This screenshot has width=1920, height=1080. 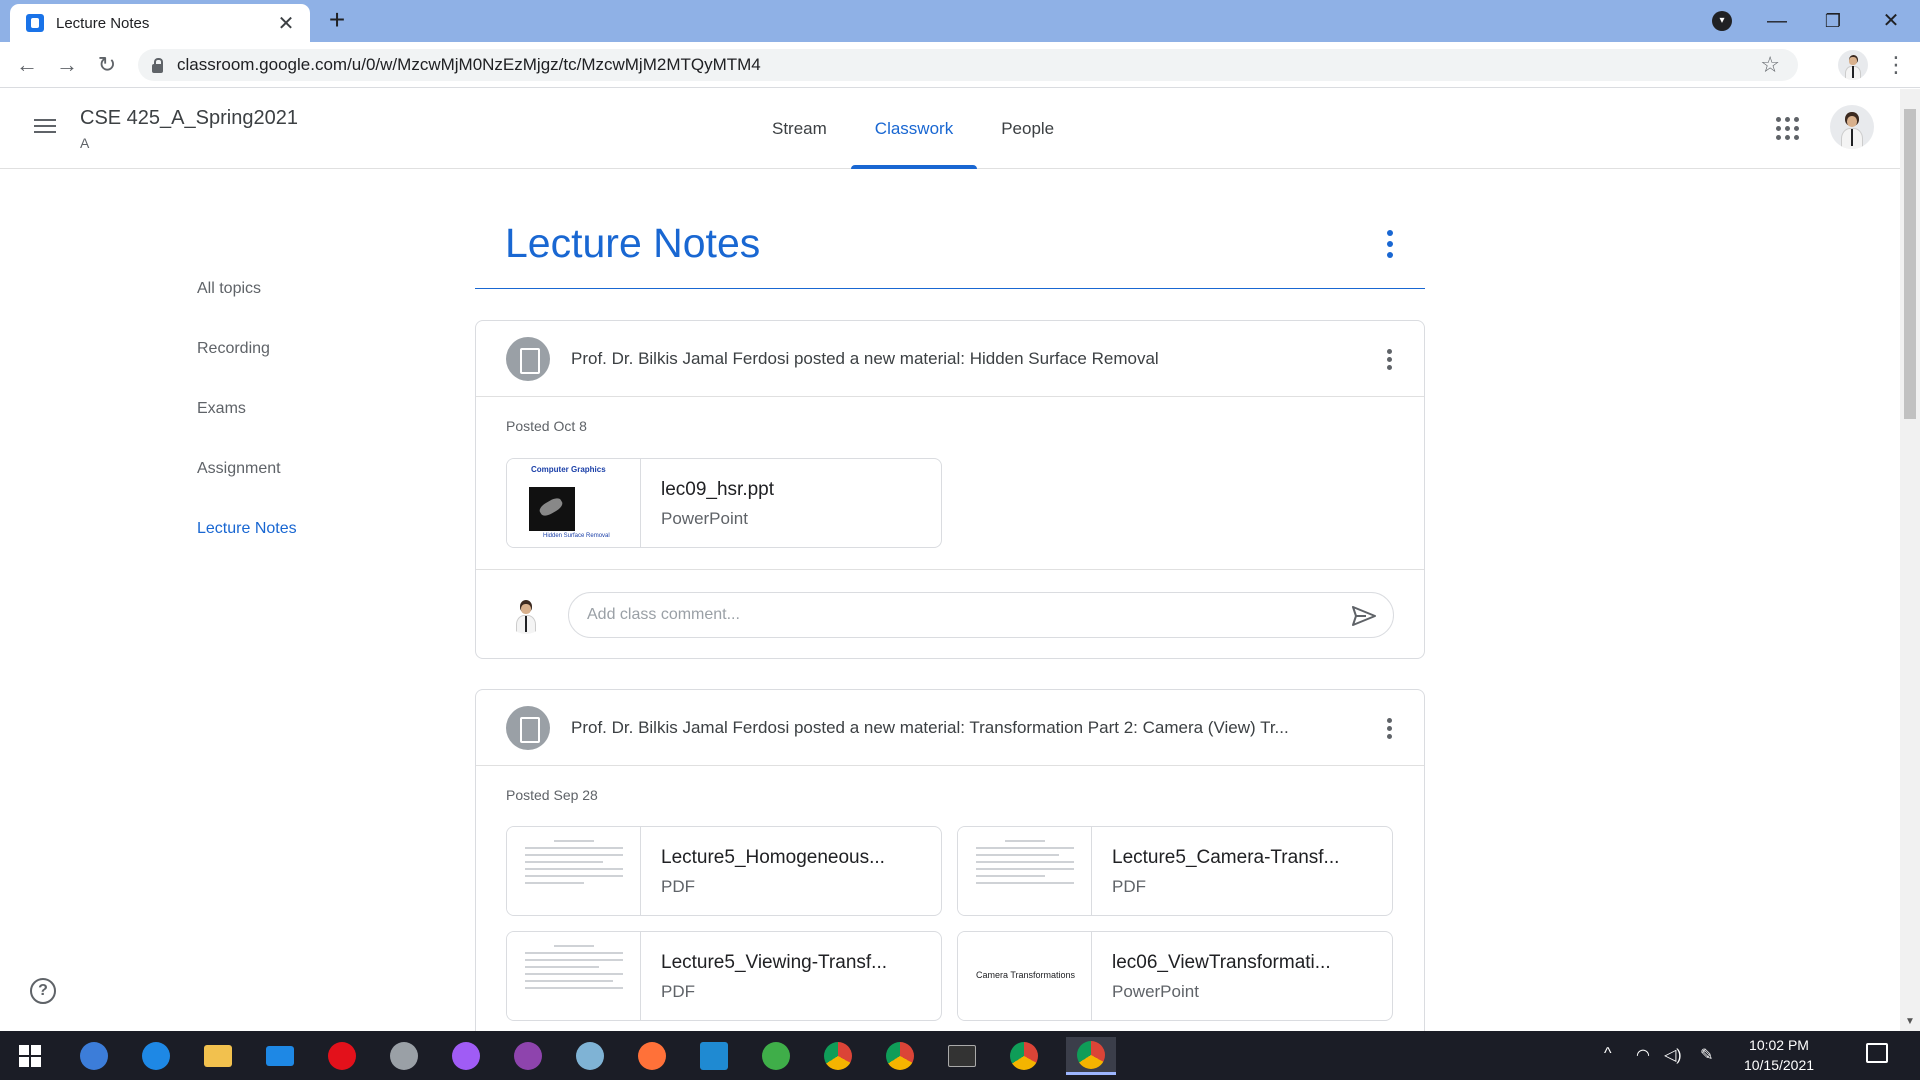 I want to click on new-tab-button: +, so click(x=337, y=21).